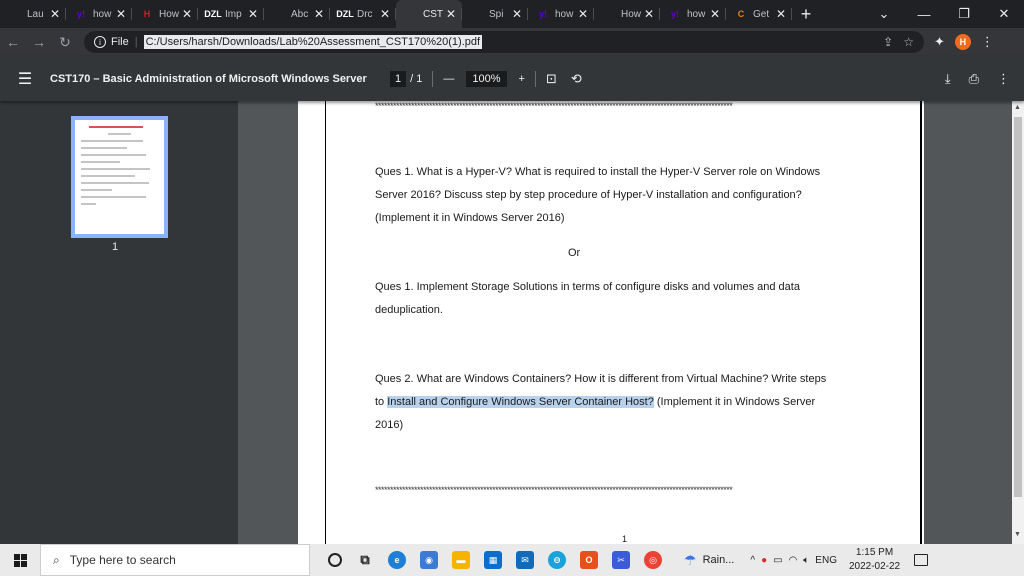  I want to click on browser-tab: Abc ✕, so click(297, 14).